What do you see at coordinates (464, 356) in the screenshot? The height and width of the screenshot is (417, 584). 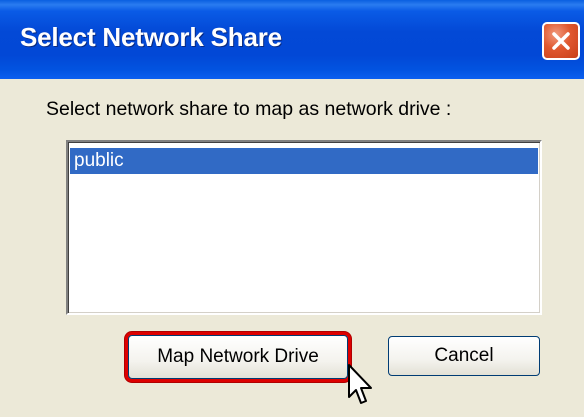 I see `cancel-button: Cancel` at bounding box center [464, 356].